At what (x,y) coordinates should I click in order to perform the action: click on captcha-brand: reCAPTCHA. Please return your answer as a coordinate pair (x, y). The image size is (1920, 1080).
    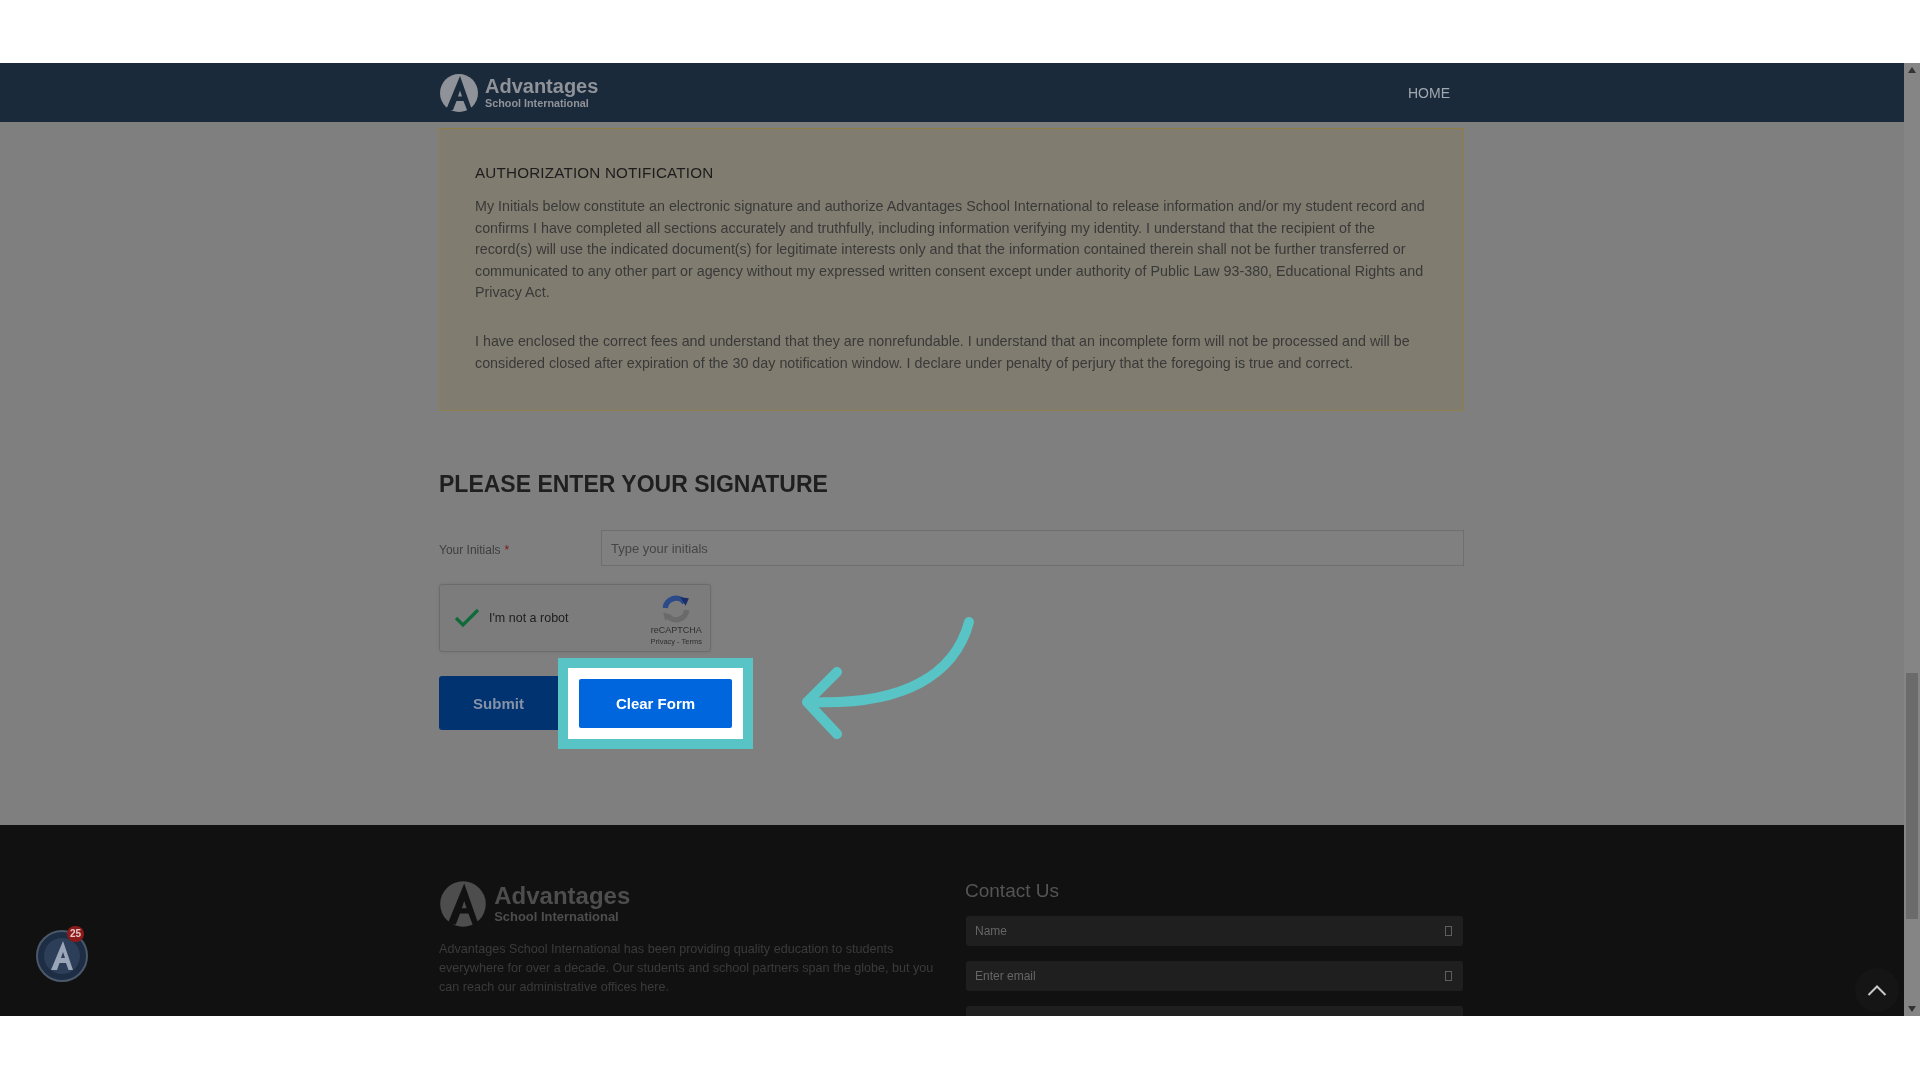
    Looking at the image, I should click on (676, 630).